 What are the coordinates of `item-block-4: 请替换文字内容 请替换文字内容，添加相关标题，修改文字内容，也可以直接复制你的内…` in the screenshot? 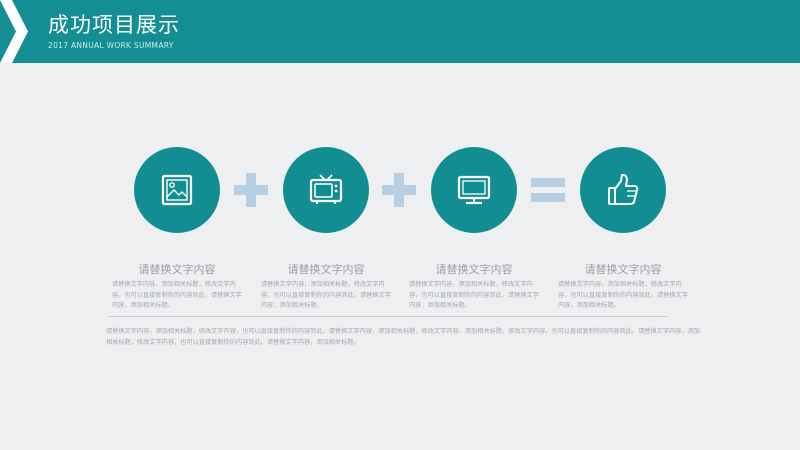 It's located at (623, 286).